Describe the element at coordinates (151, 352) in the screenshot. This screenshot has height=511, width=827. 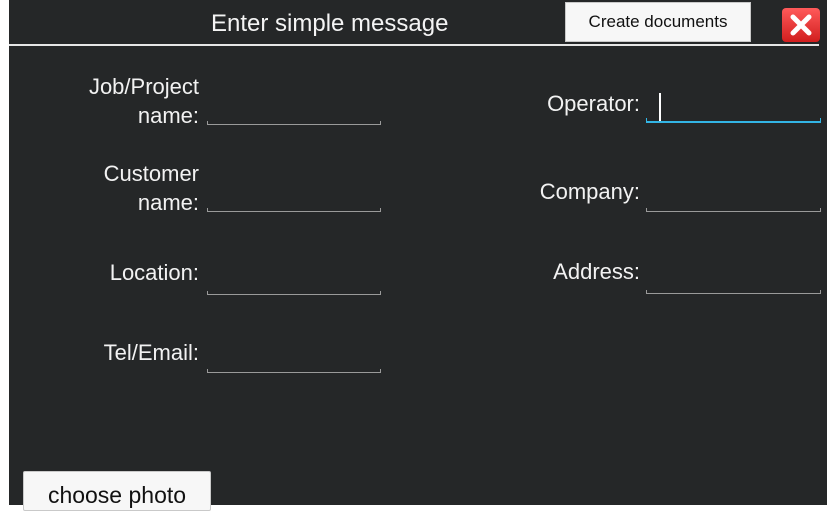
I see `tel-email-label: Tel/Email:` at that location.